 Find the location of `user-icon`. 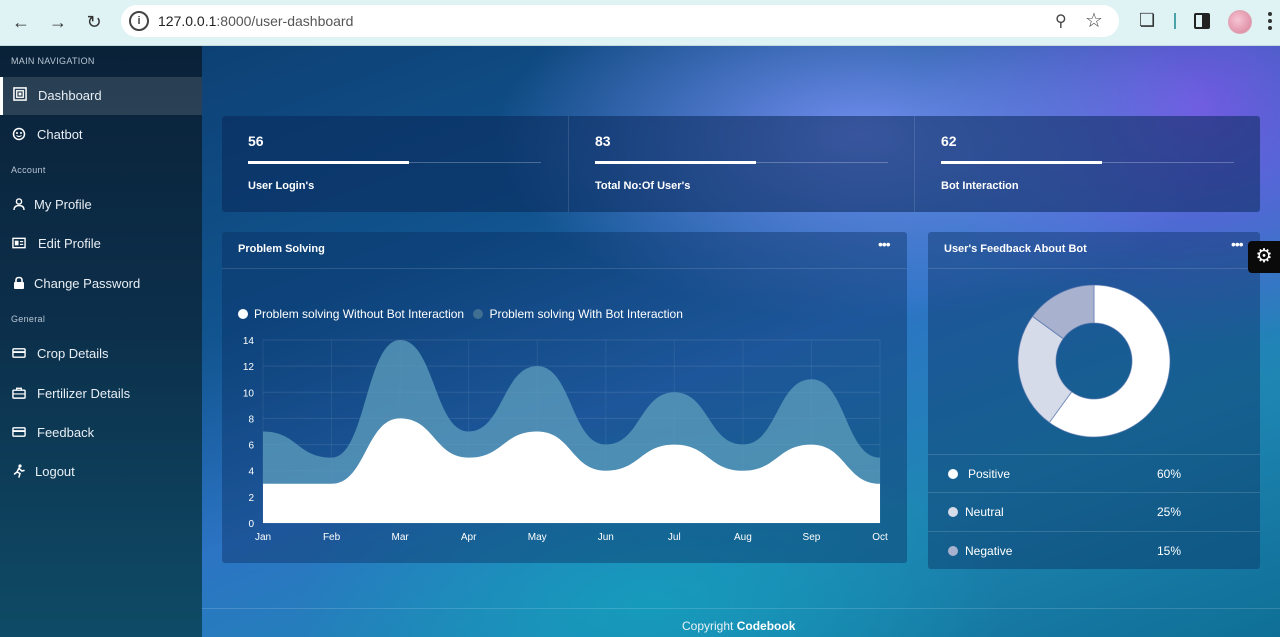

user-icon is located at coordinates (19, 204).